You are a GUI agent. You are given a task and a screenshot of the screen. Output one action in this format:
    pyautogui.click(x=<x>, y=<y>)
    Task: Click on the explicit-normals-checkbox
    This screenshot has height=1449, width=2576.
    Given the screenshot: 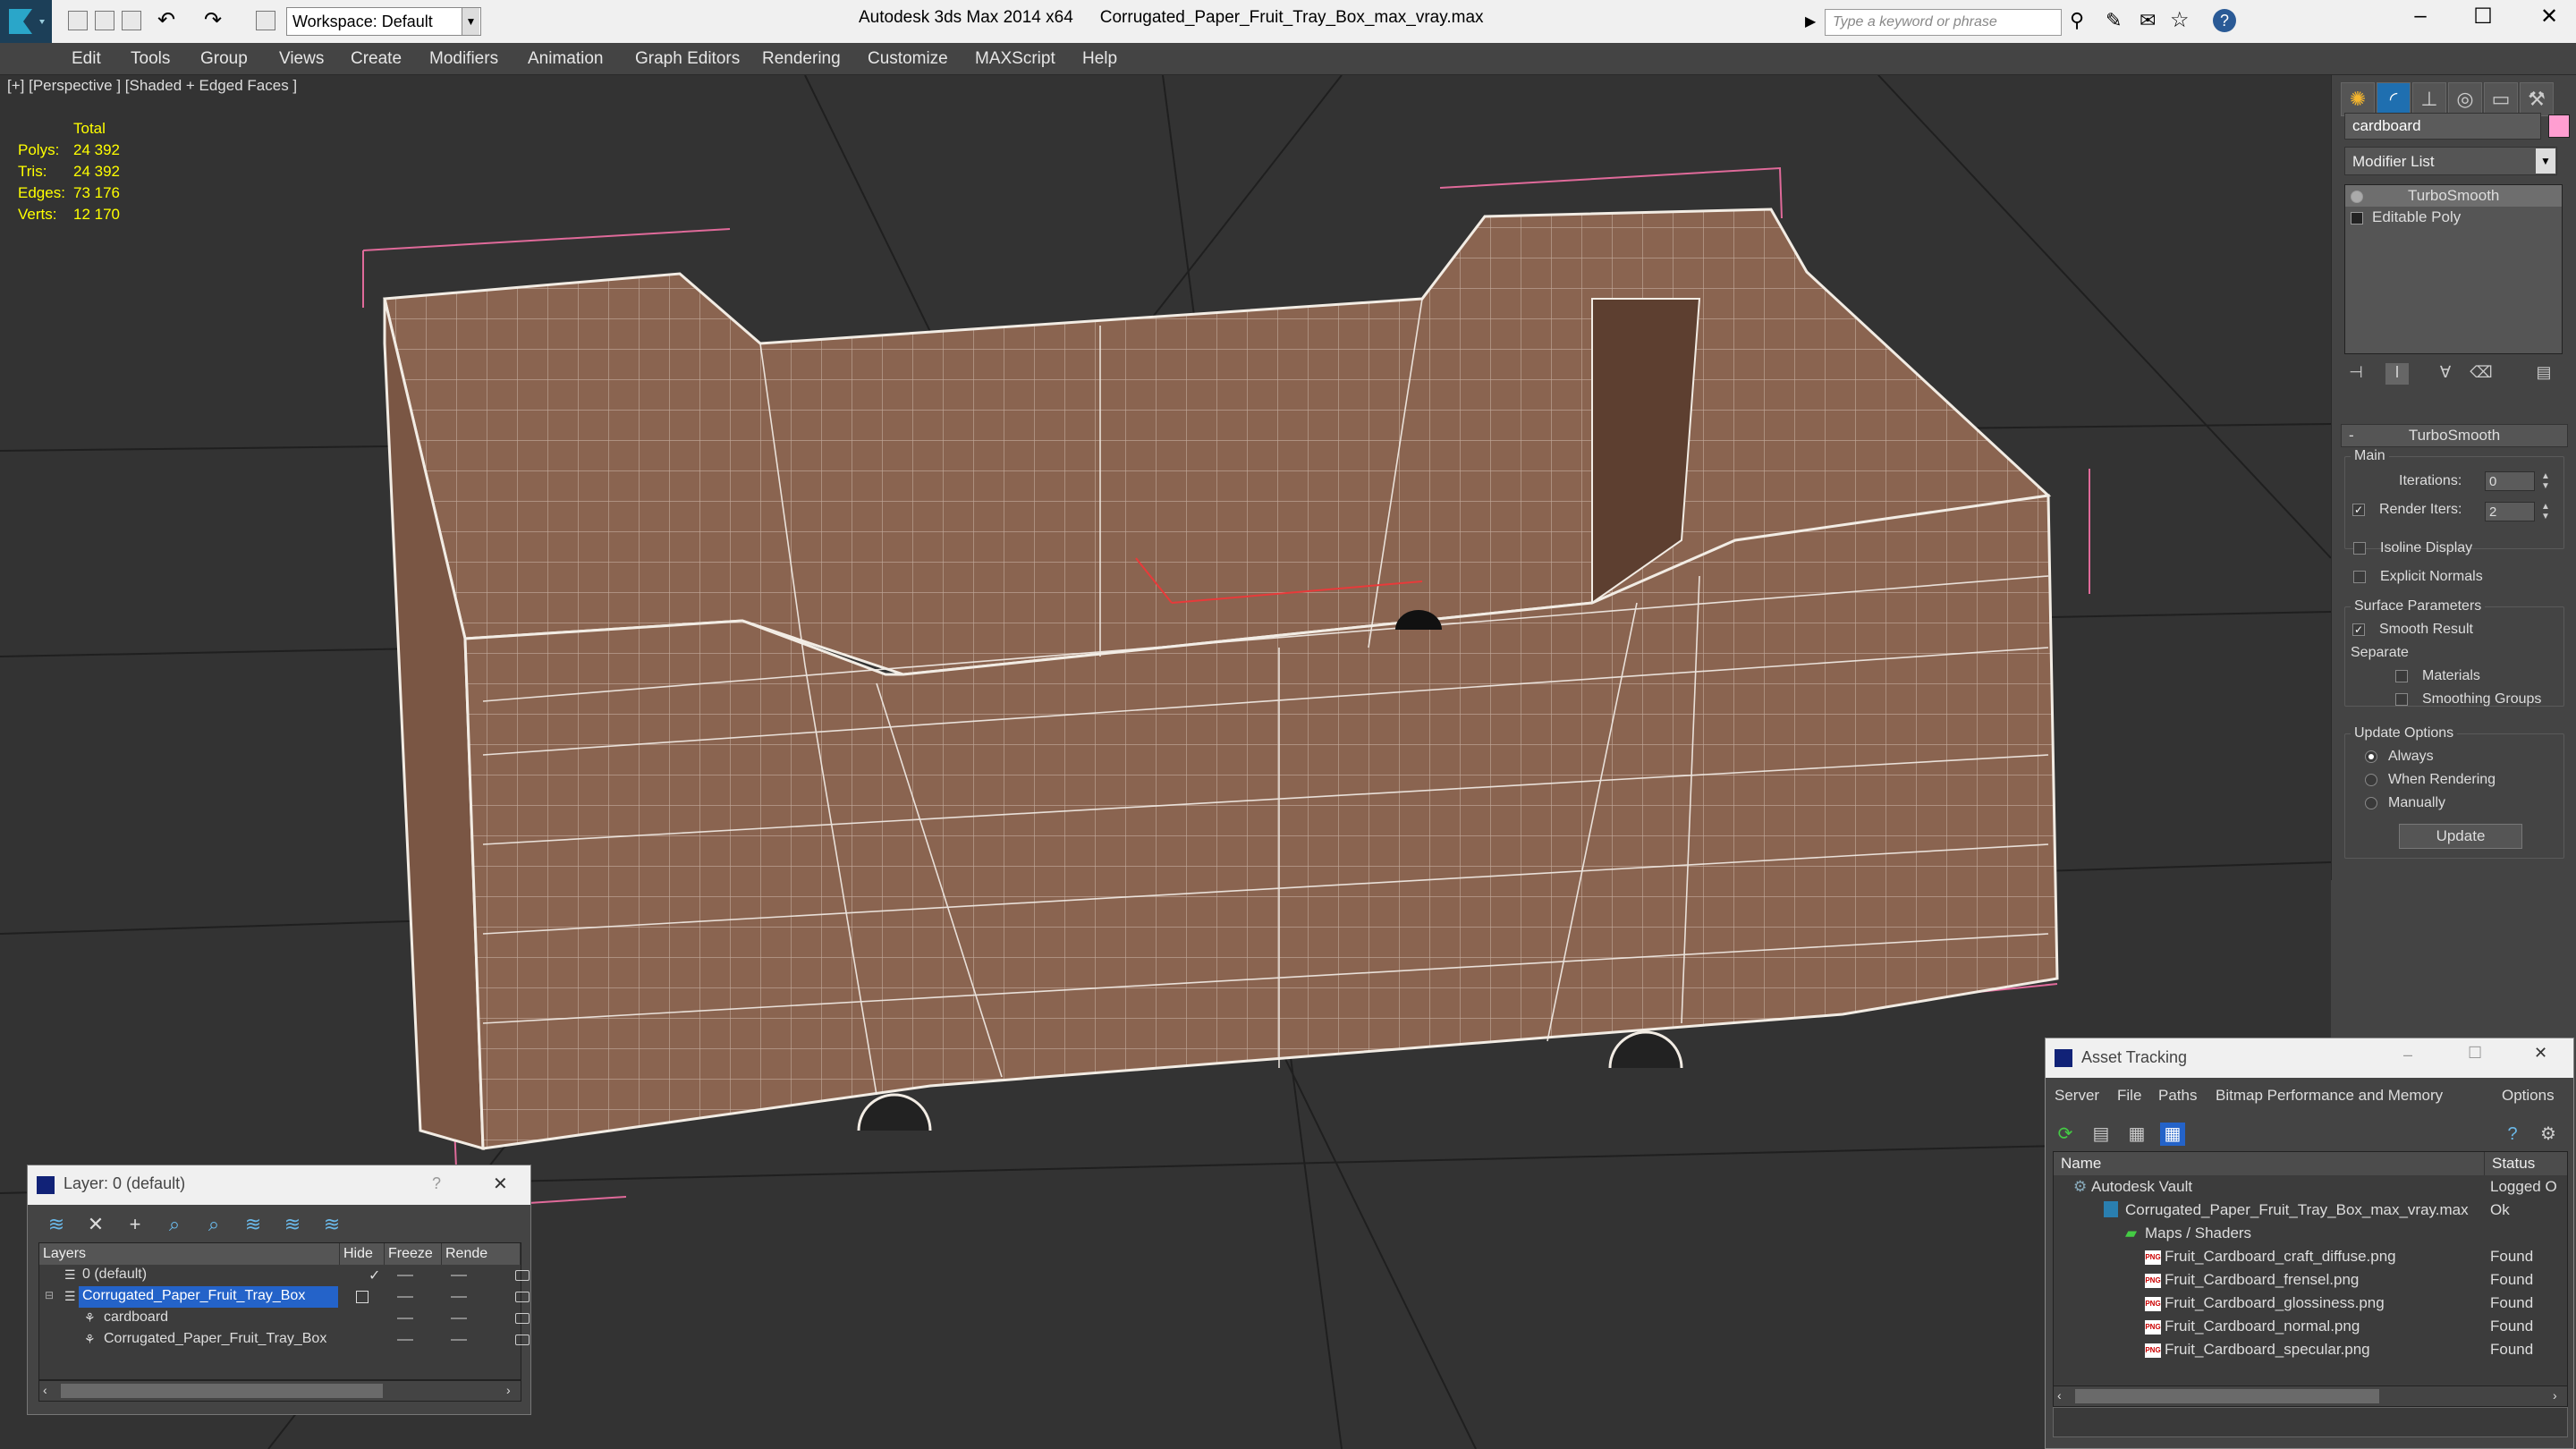 What is the action you would take?
    pyautogui.click(x=2359, y=577)
    